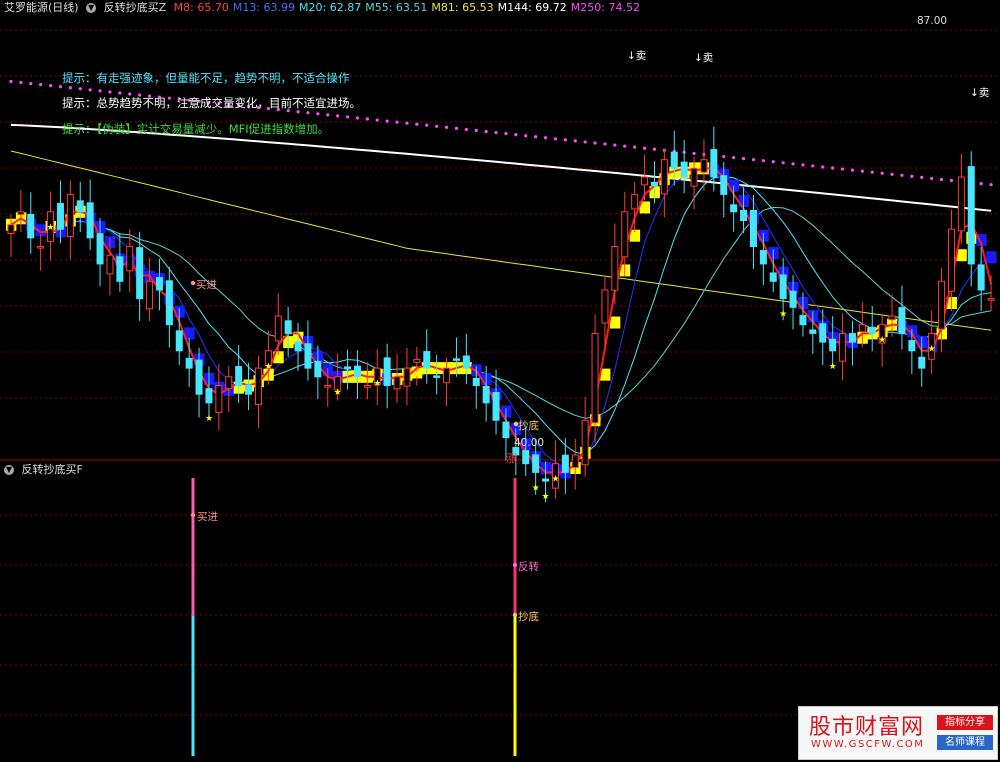  What do you see at coordinates (511, 458) in the screenshot?
I see `rise-label: 涨` at bounding box center [511, 458].